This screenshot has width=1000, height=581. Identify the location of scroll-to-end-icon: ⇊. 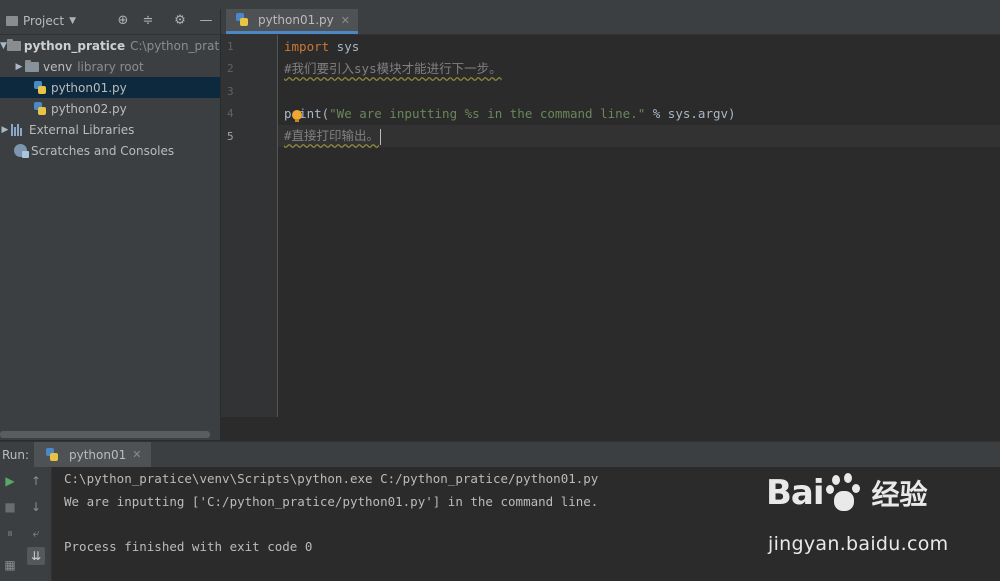
(36, 556).